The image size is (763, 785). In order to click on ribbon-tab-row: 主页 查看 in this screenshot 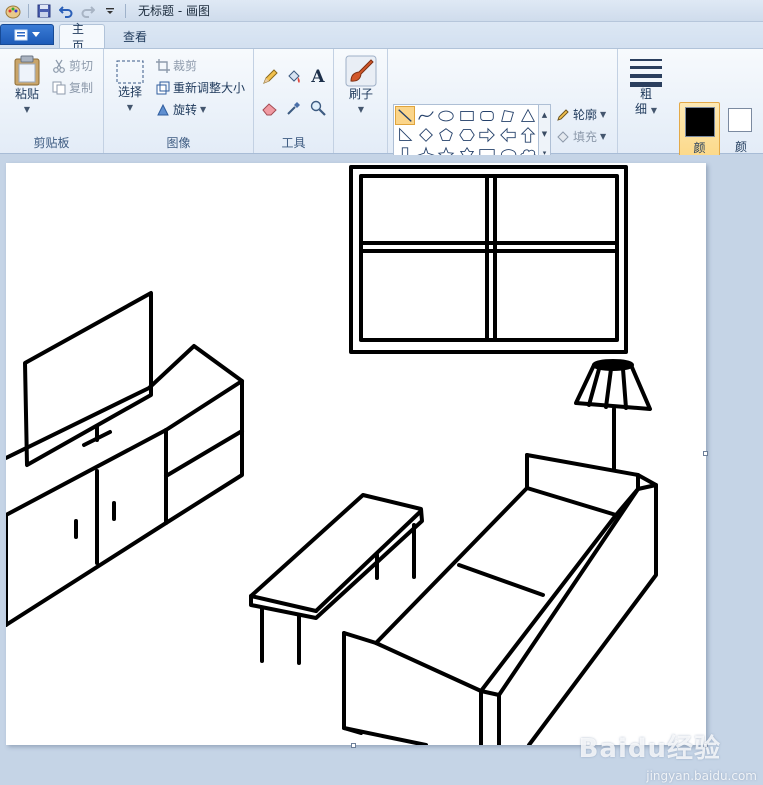, I will do `click(381, 37)`.